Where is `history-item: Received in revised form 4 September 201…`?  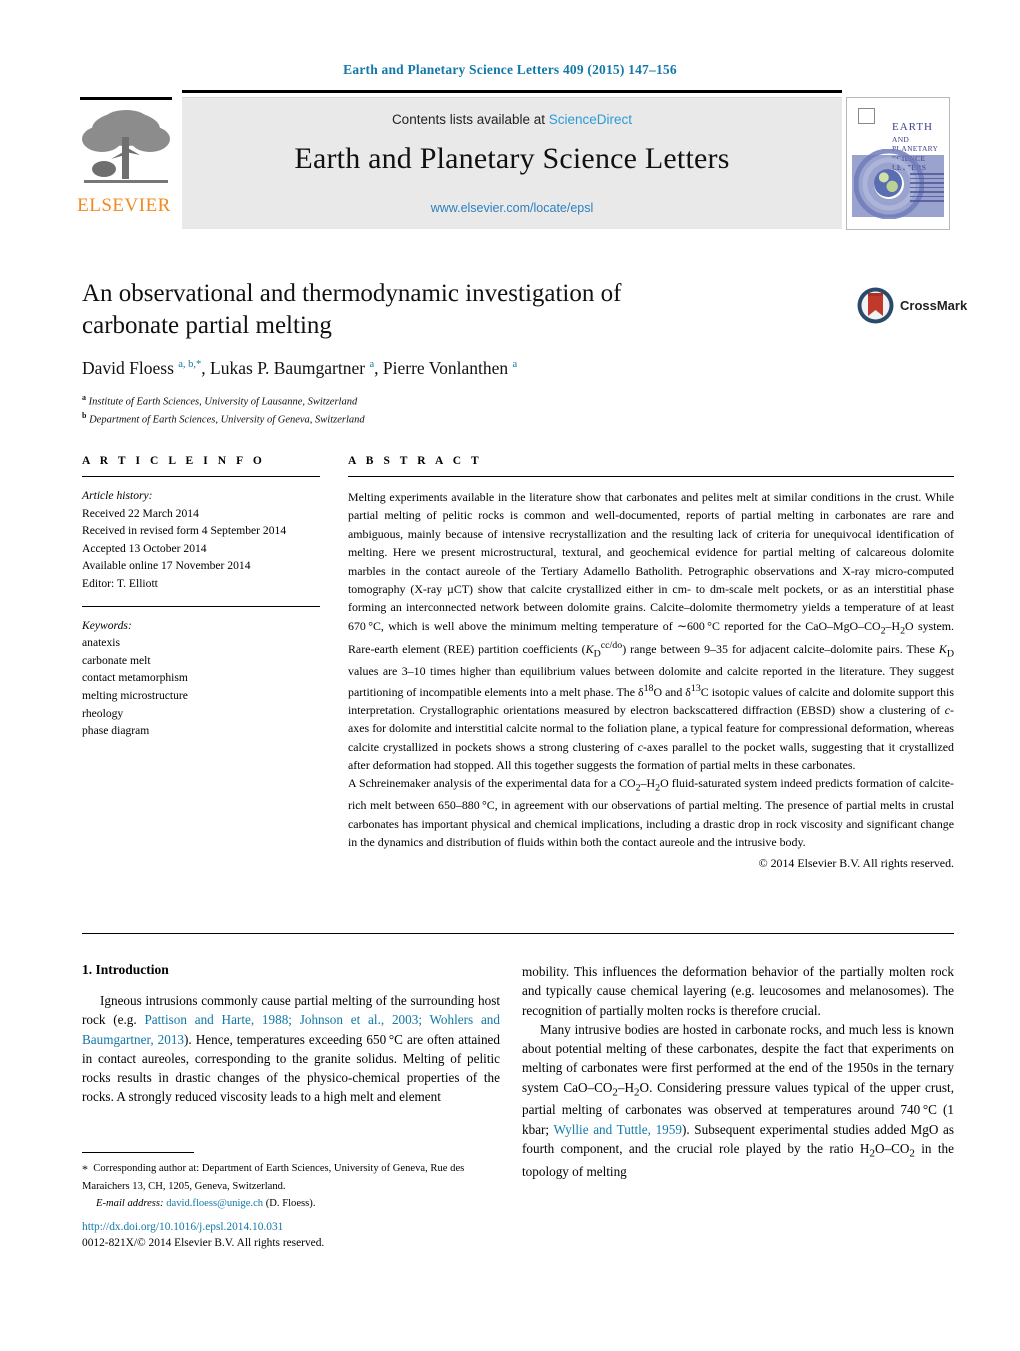 history-item: Received in revised form 4 September 201… is located at coordinates (184, 531).